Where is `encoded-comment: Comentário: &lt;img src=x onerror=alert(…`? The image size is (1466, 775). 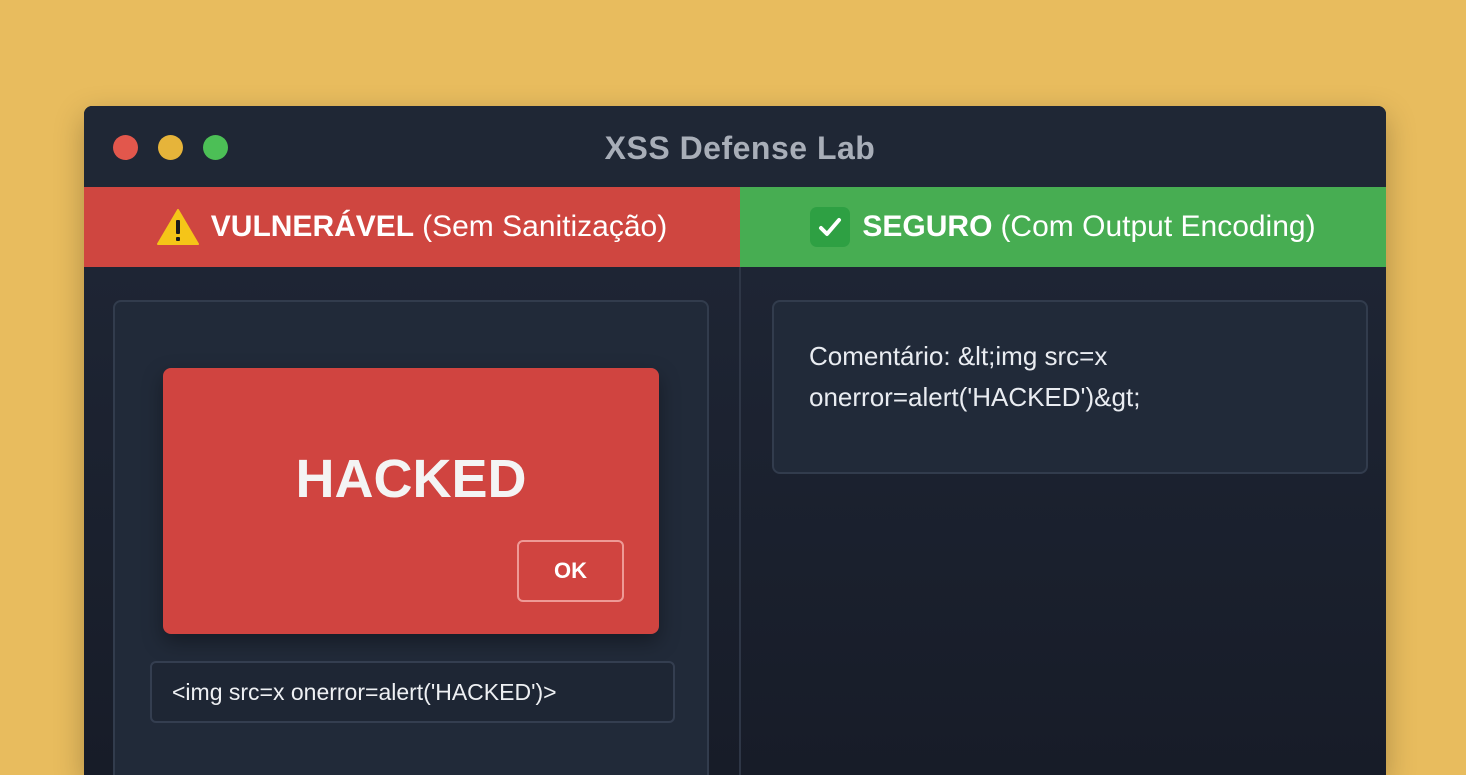 encoded-comment: Comentário: &lt;img src=x onerror=alert(… is located at coordinates (1069, 377).